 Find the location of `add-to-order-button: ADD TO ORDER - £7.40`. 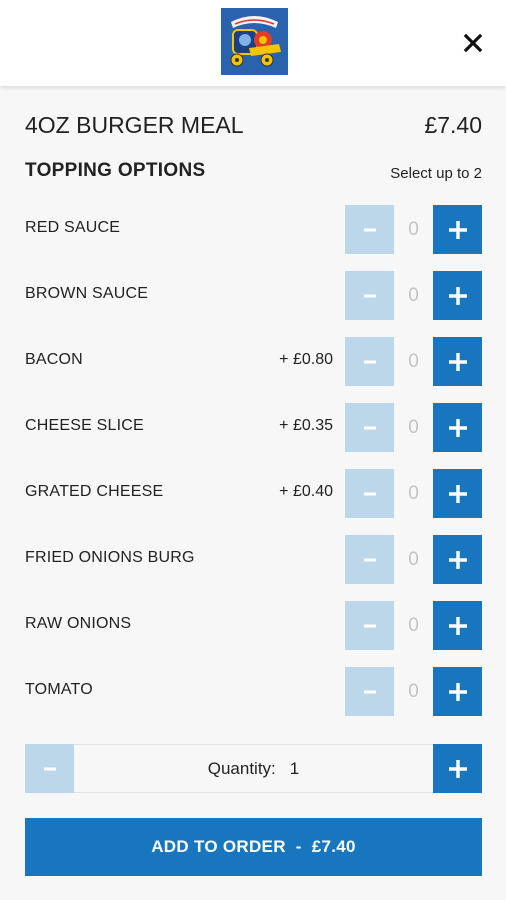

add-to-order-button: ADD TO ORDER - £7.40 is located at coordinates (253, 847).